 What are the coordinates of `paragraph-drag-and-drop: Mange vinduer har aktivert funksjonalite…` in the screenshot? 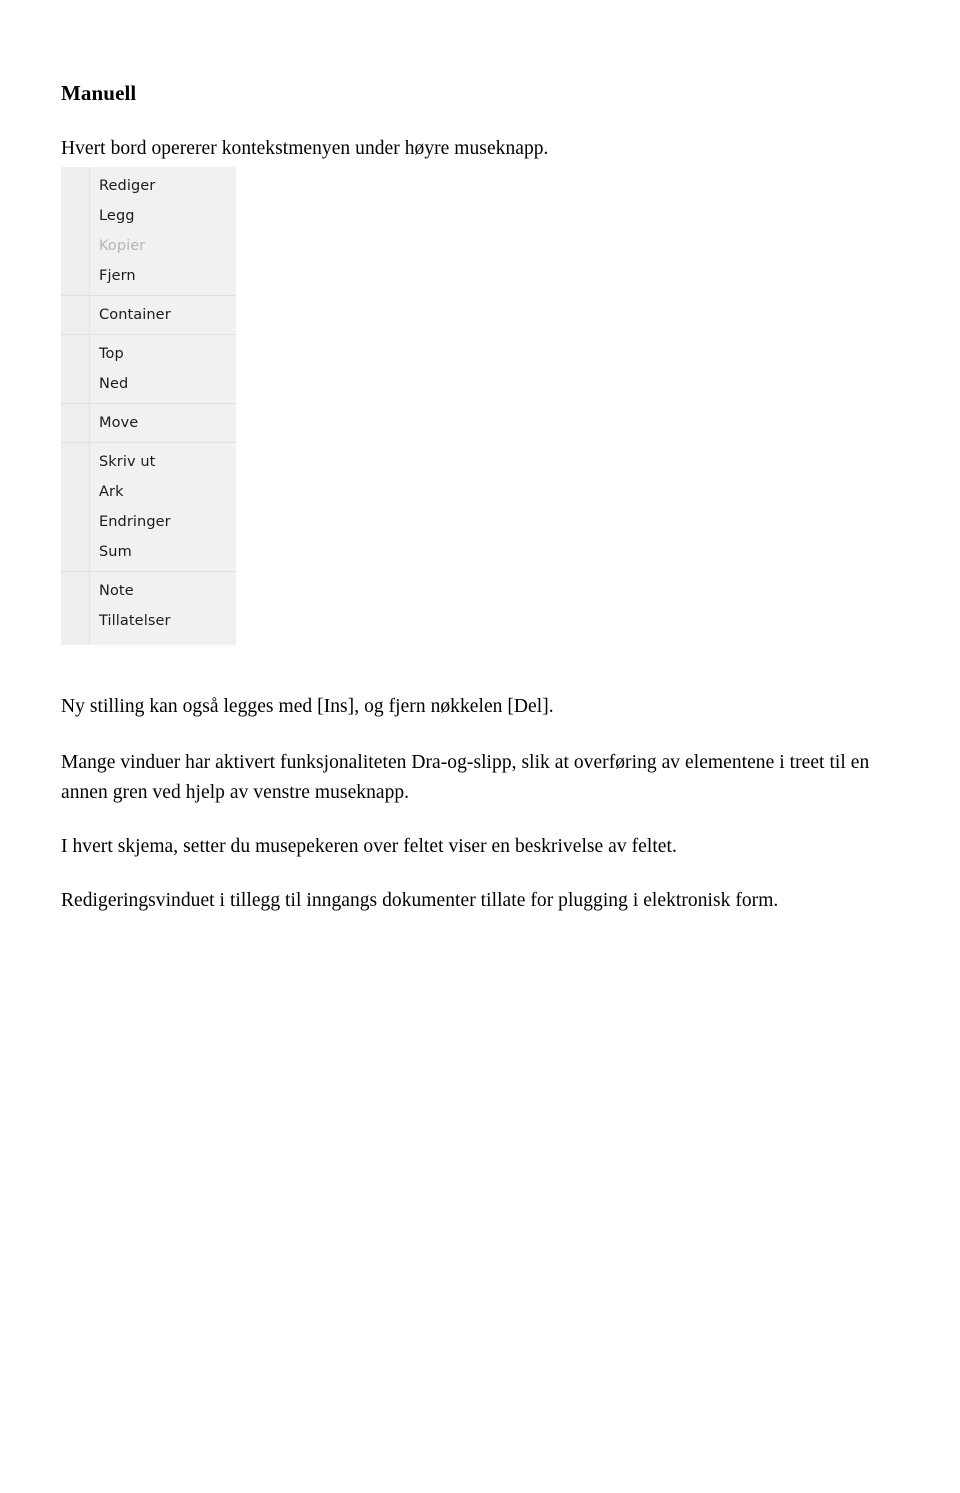 It's located at (465, 777).